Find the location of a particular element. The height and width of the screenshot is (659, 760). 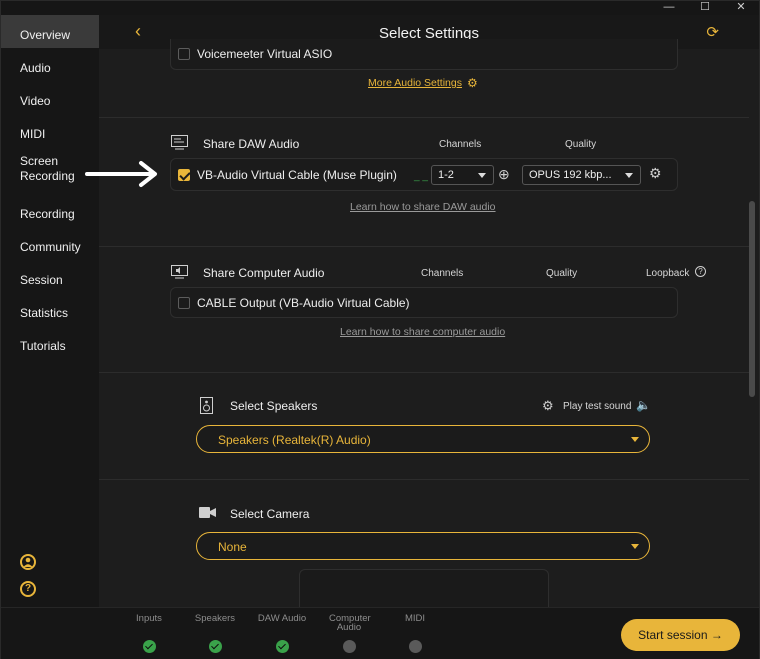

daw-device-label: VB-Audio Virtual Cable (Muse Plugin) is located at coordinates (297, 175).